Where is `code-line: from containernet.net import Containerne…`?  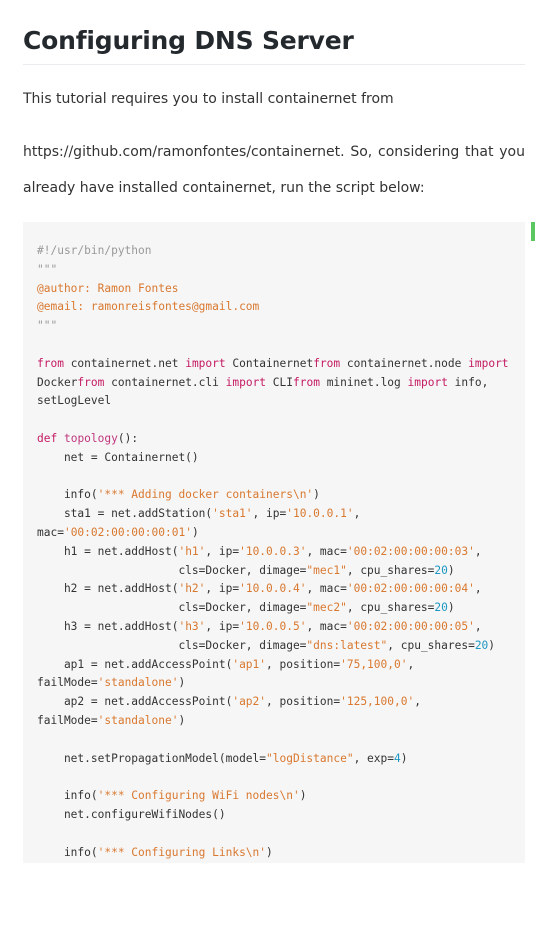
code-line: from containernet.net import Containerne… is located at coordinates (273, 363).